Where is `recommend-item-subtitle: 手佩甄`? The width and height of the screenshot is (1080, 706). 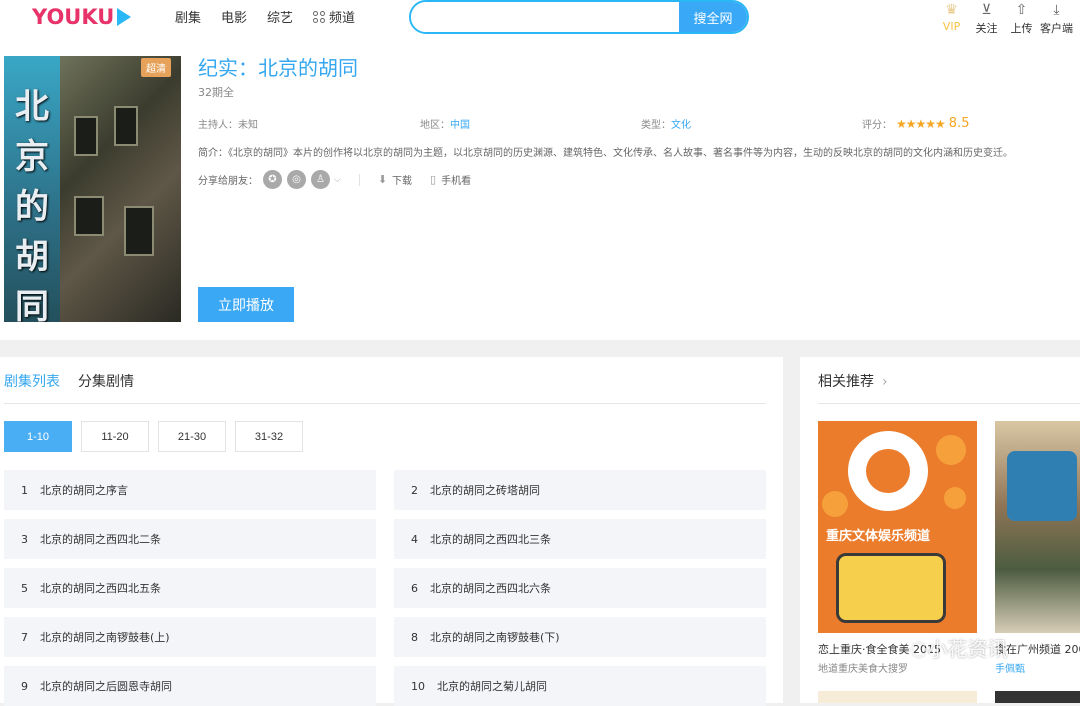
recommend-item-subtitle: 手佩甄 is located at coordinates (1037, 667).